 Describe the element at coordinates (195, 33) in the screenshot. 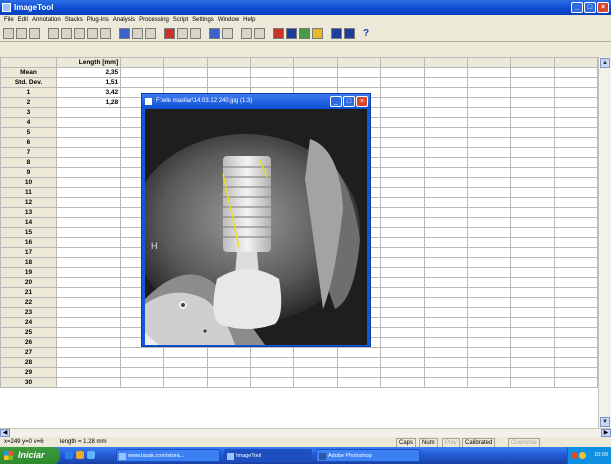

I see `crop-tool-icon` at that location.